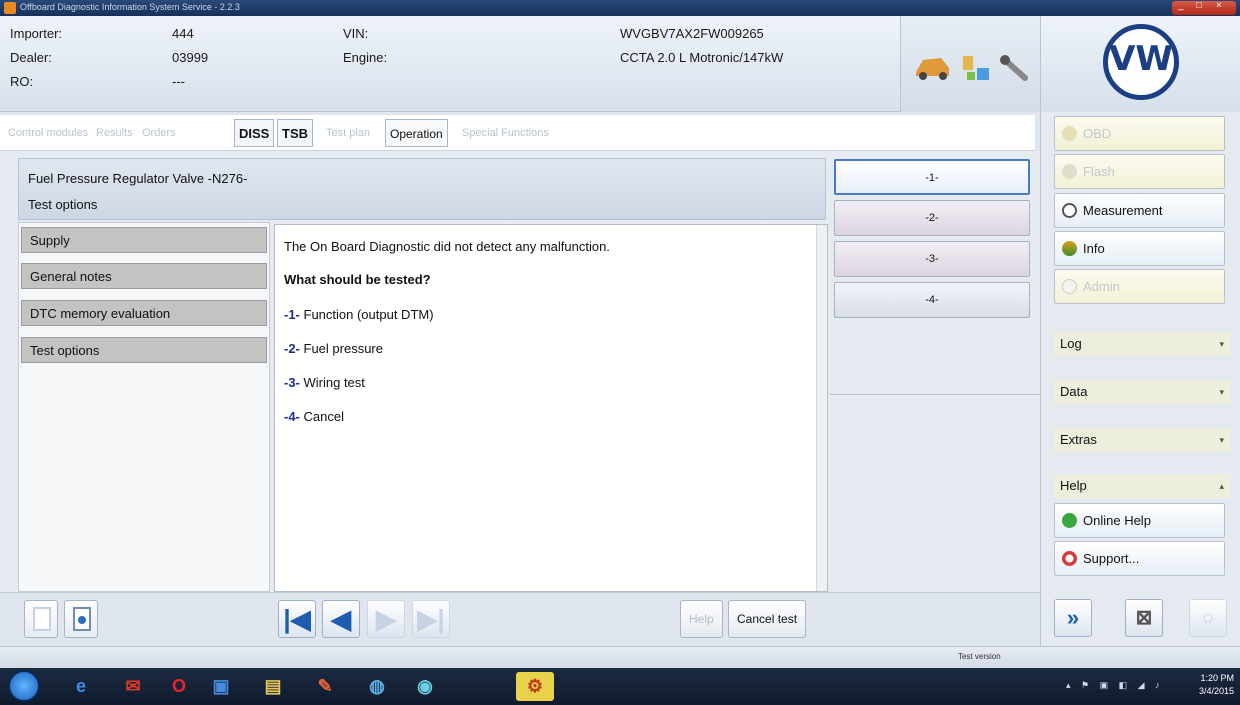  What do you see at coordinates (178, 81) in the screenshot?
I see `ro-value: ---` at bounding box center [178, 81].